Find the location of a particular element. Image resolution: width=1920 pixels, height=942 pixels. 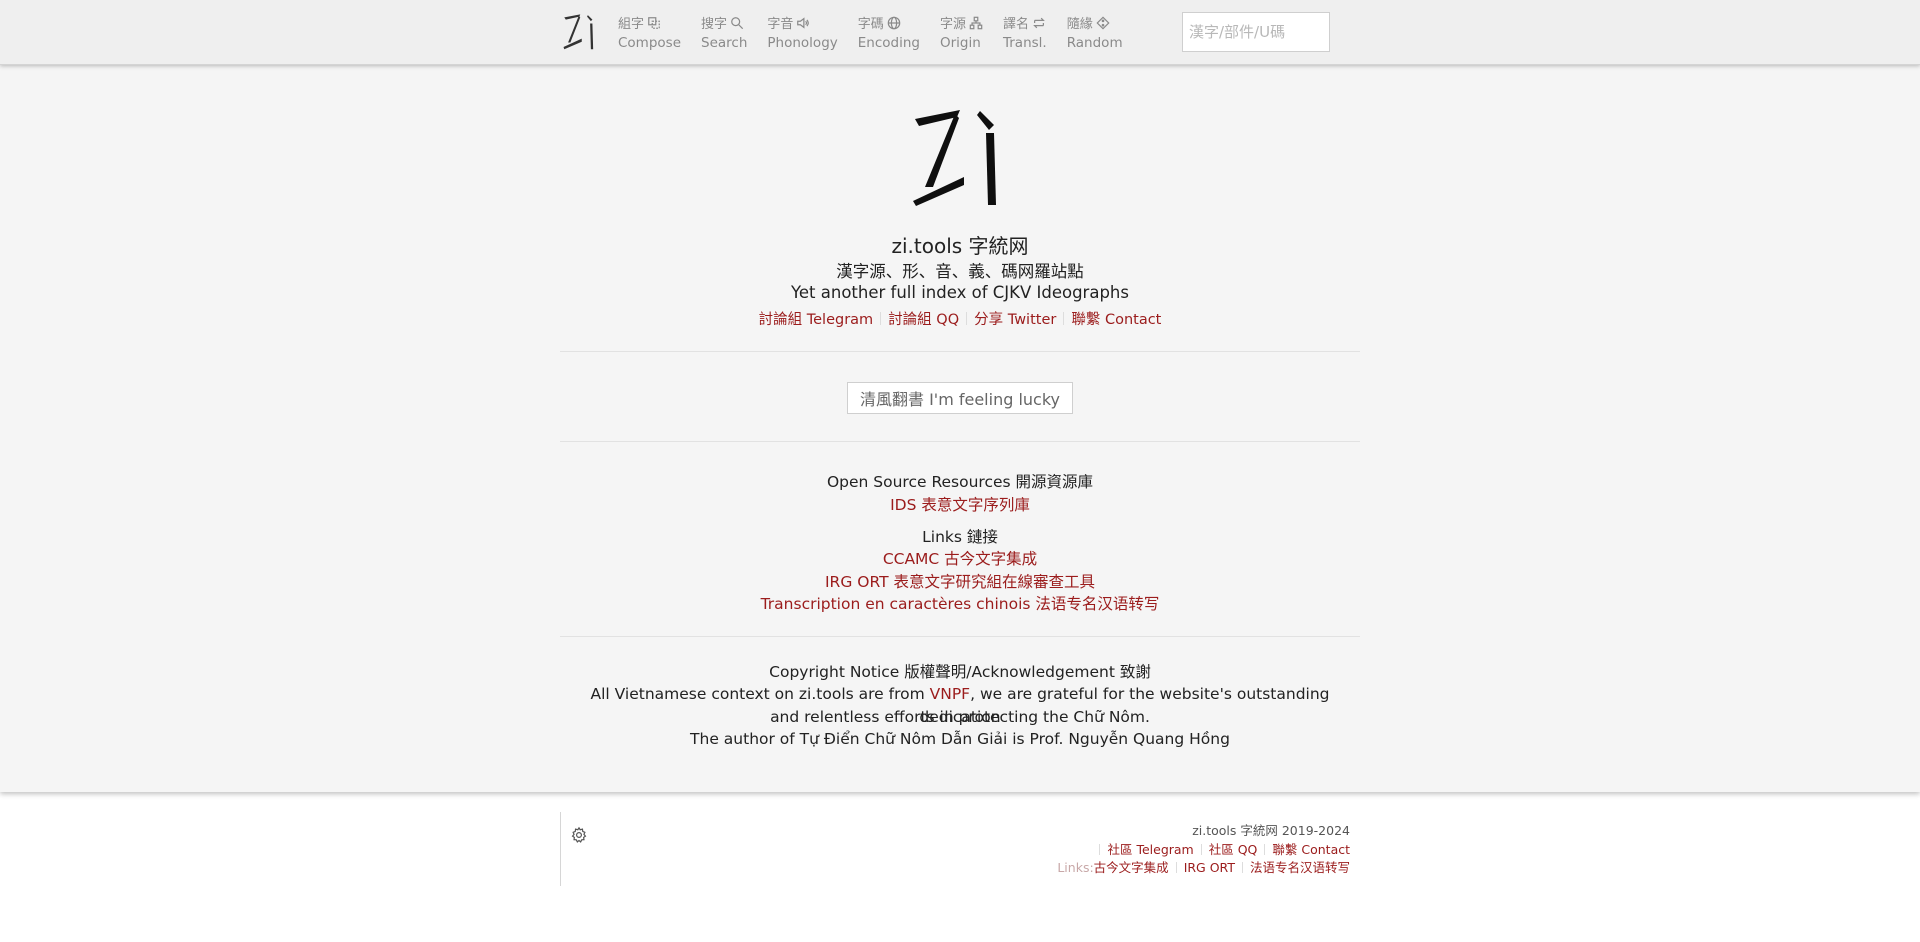

irg-ort-link: IRG ORT 表意文字研究組在線審查工具 is located at coordinates (960, 582).